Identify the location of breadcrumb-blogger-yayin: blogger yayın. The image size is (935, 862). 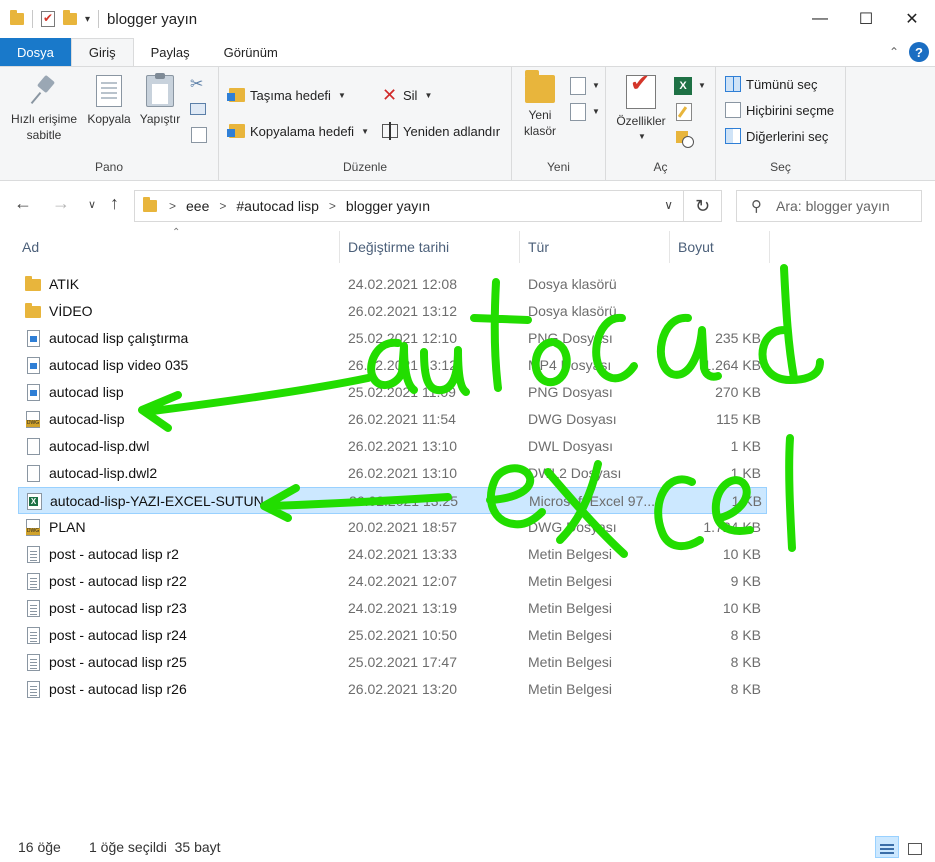
(388, 206).